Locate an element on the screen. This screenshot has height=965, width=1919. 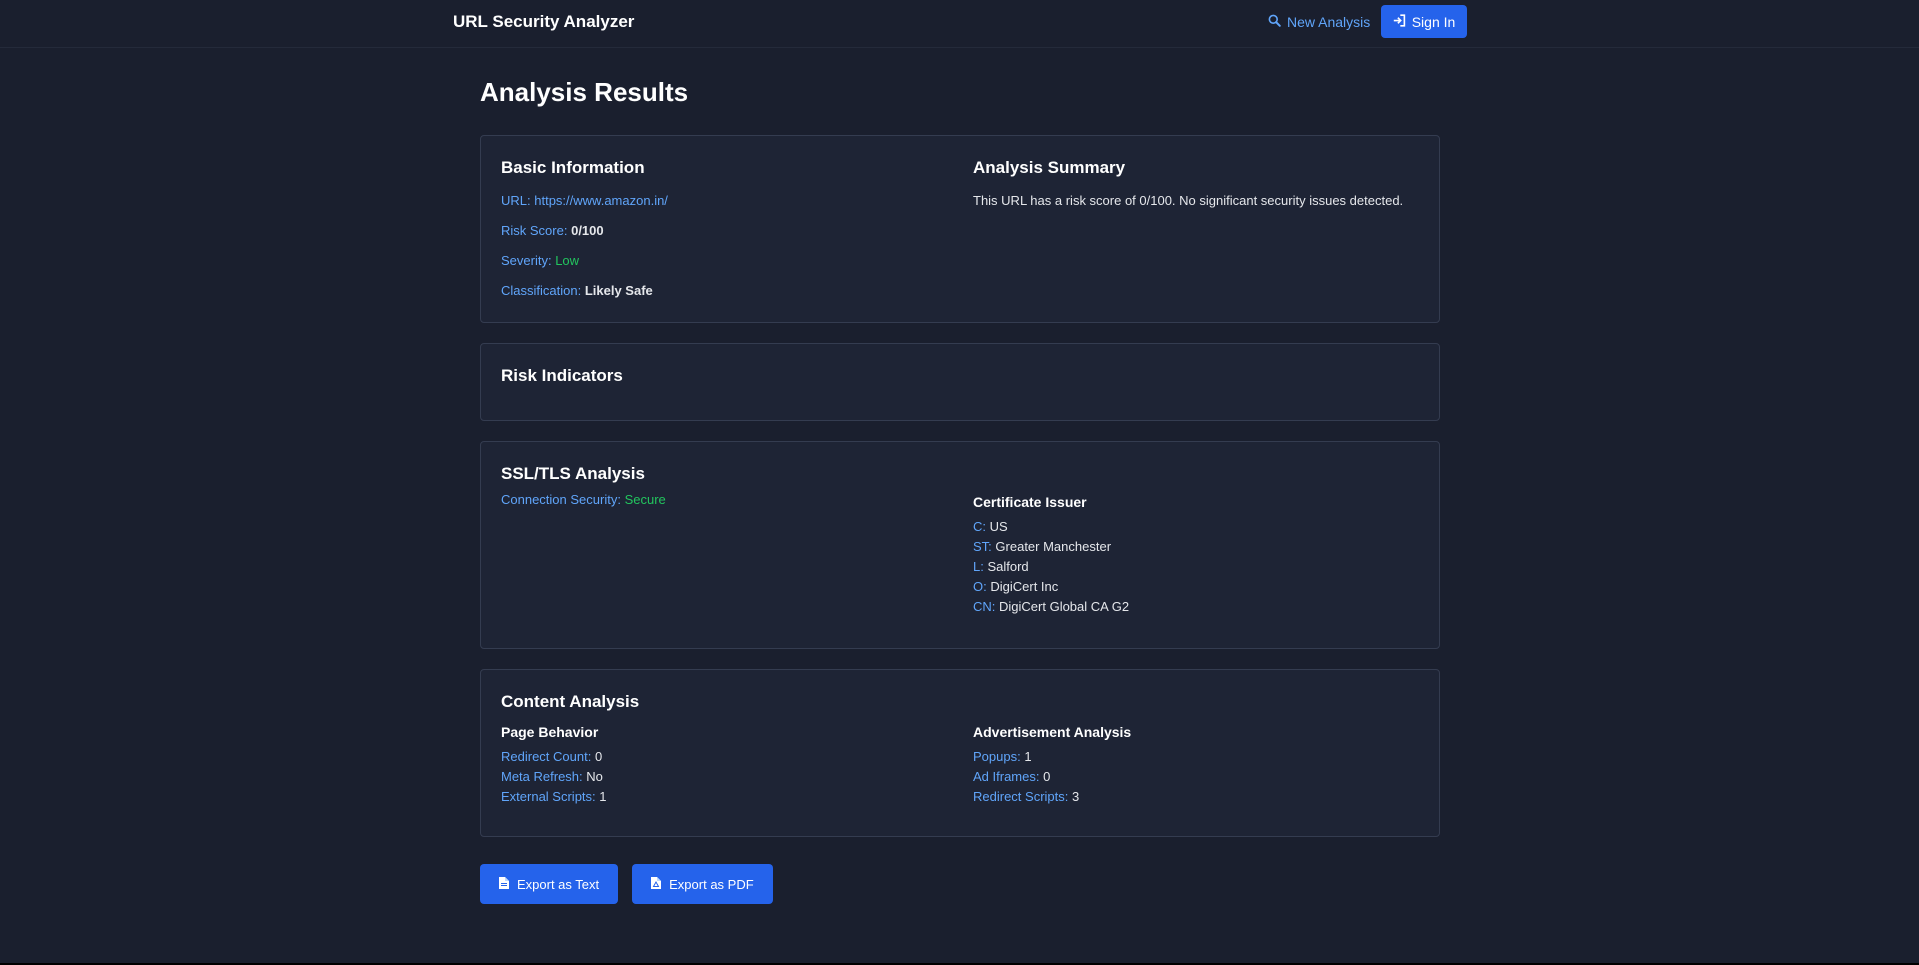
export-pdf-button: Export as PDF is located at coordinates (702, 884).